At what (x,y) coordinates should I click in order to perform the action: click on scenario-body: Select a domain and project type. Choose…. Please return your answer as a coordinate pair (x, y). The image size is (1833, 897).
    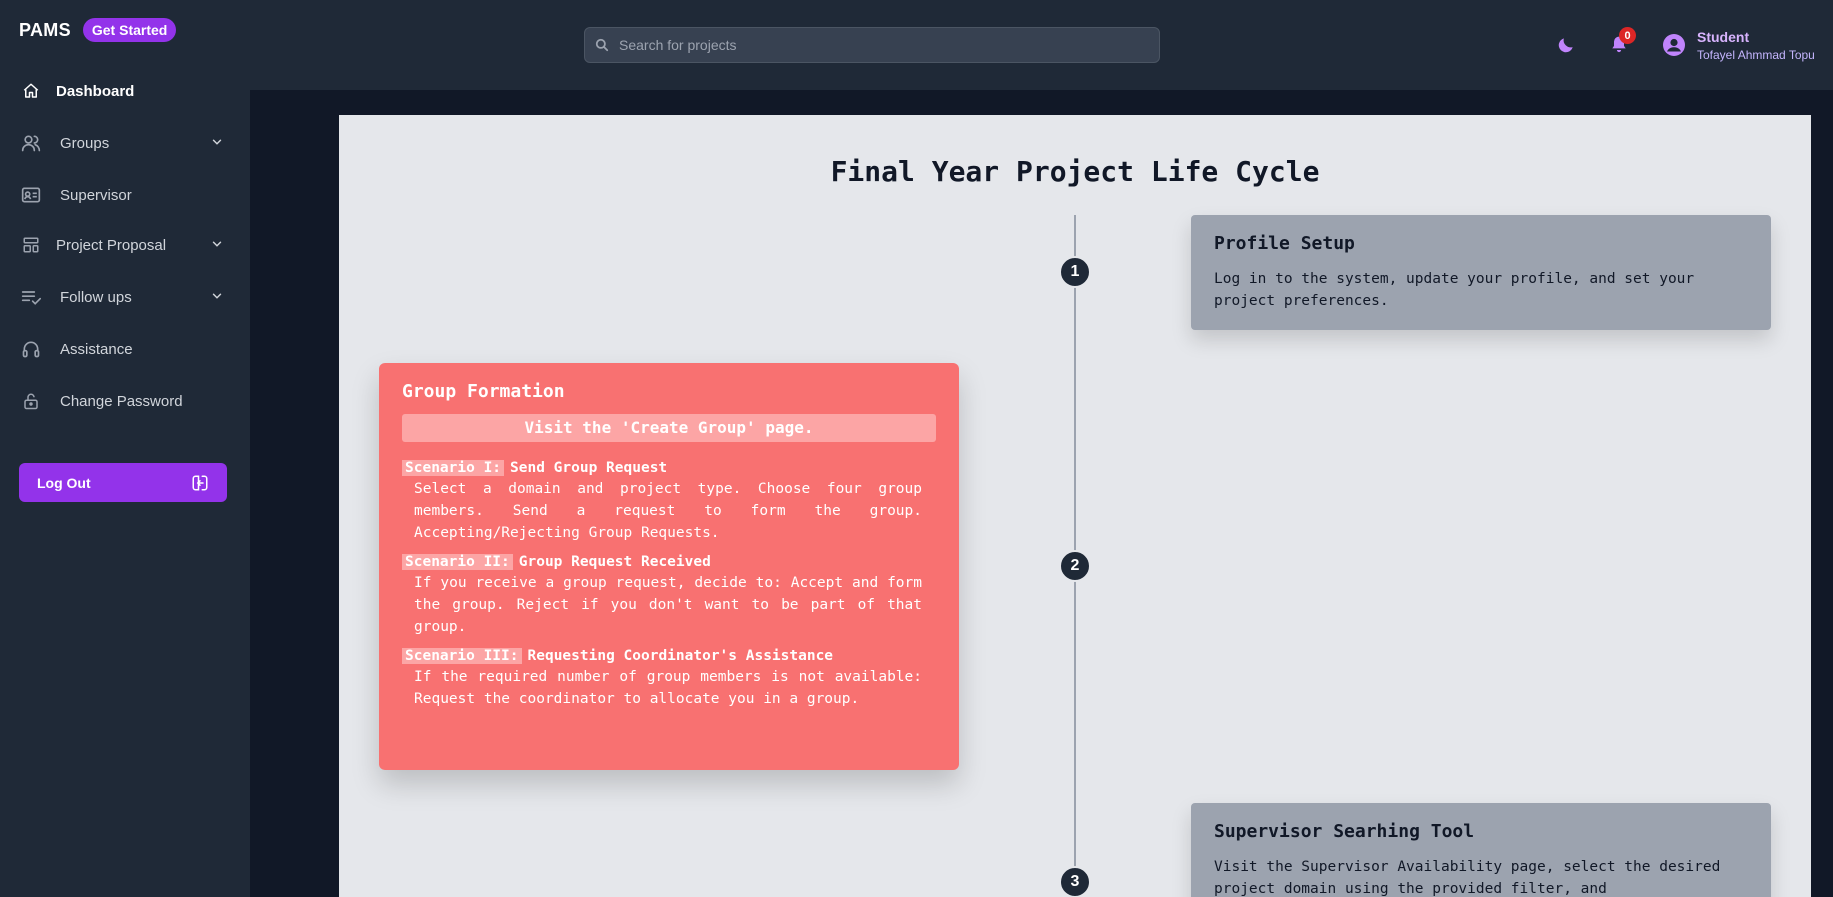
    Looking at the image, I should click on (668, 511).